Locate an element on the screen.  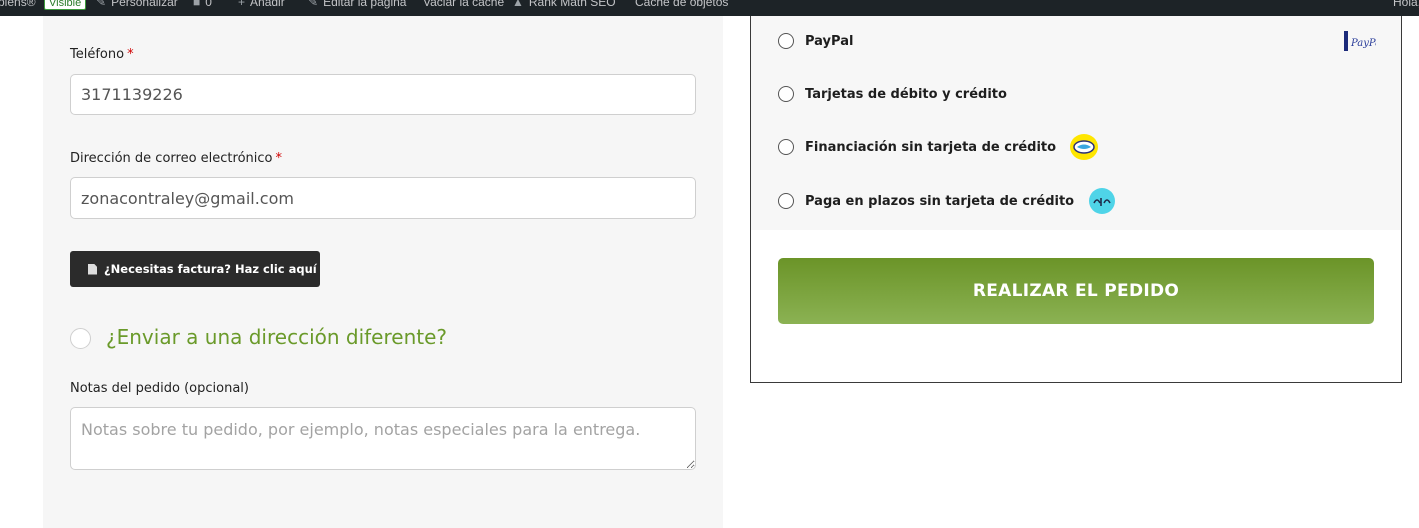
phone-label: Teléfono * is located at coordinates (102, 54).